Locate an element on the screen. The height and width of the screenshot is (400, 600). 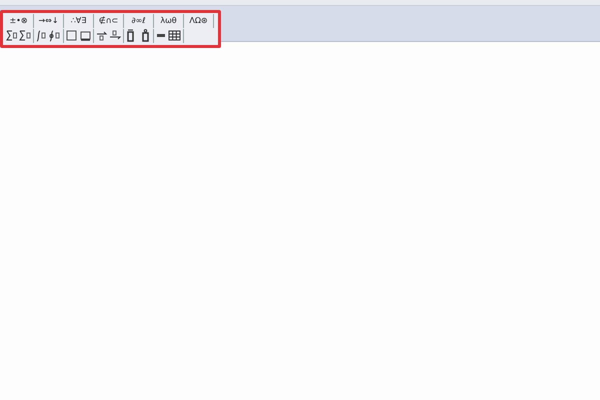
box-template-icon is located at coordinates (79, 35).